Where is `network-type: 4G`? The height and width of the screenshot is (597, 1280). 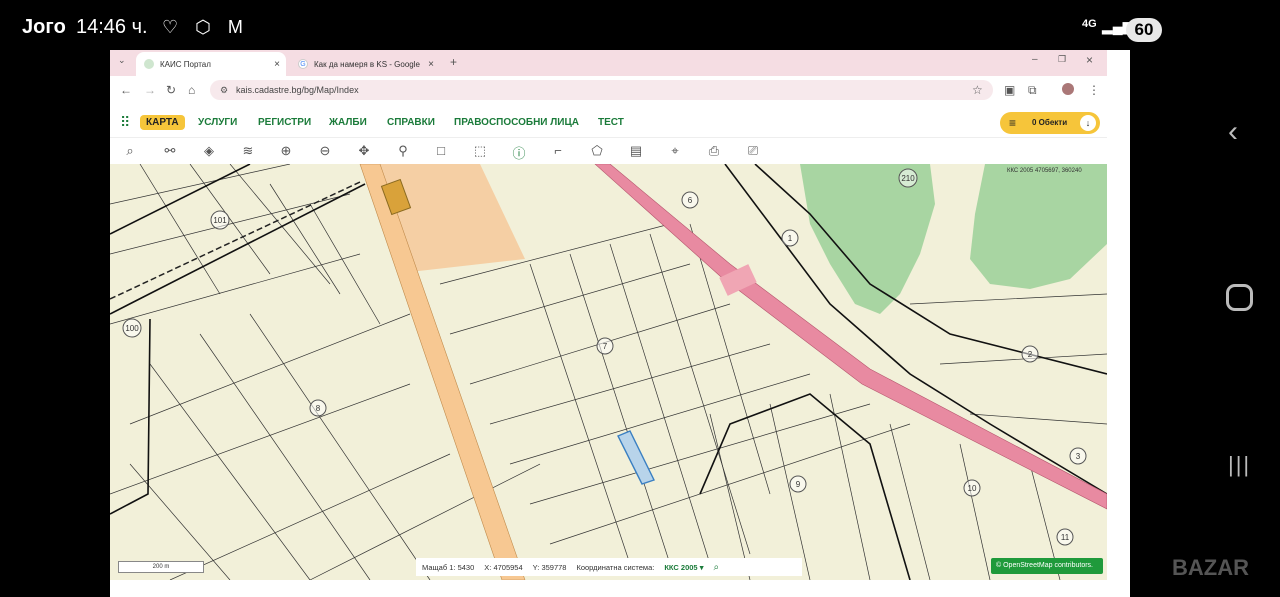
network-type: 4G is located at coordinates (1089, 24).